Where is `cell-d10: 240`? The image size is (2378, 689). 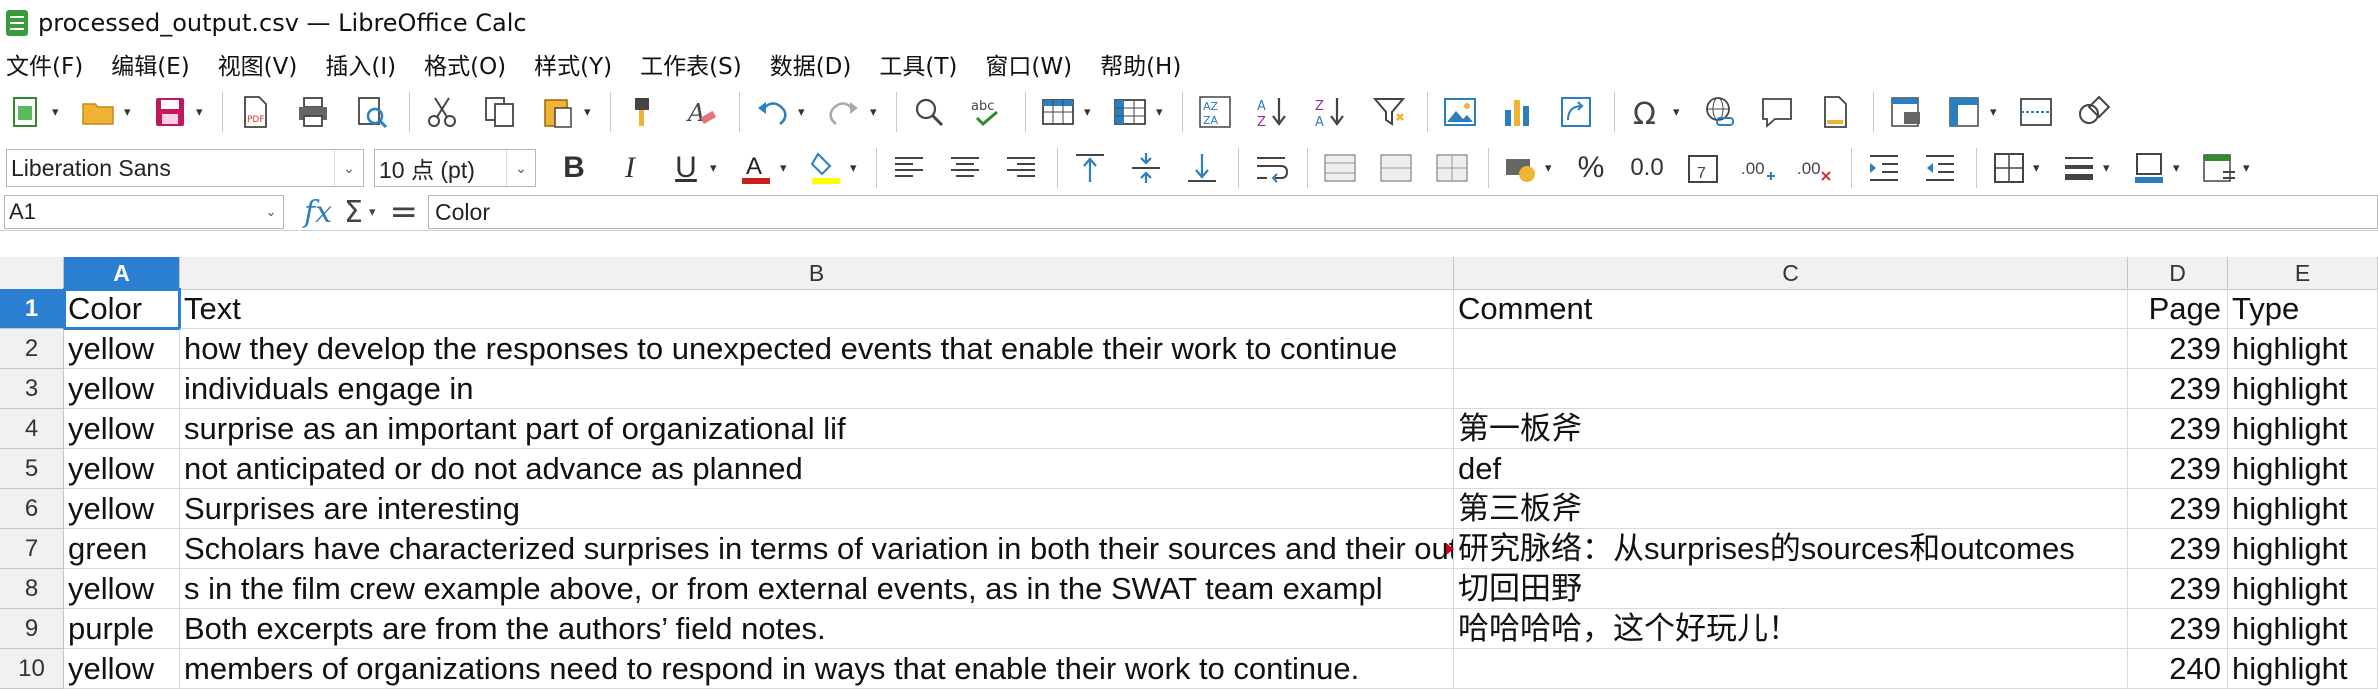 cell-d10: 240 is located at coordinates (2178, 669).